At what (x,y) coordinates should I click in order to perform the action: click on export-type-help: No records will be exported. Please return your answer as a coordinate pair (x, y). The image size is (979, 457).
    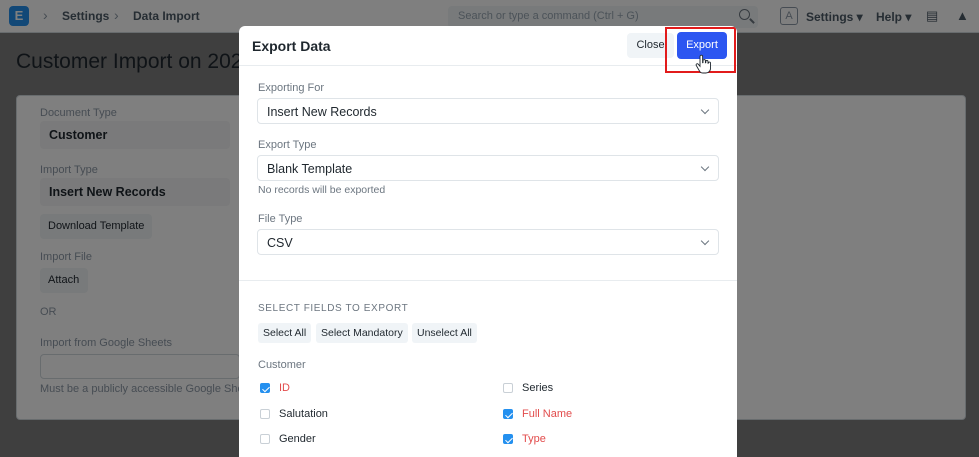
    Looking at the image, I should click on (322, 190).